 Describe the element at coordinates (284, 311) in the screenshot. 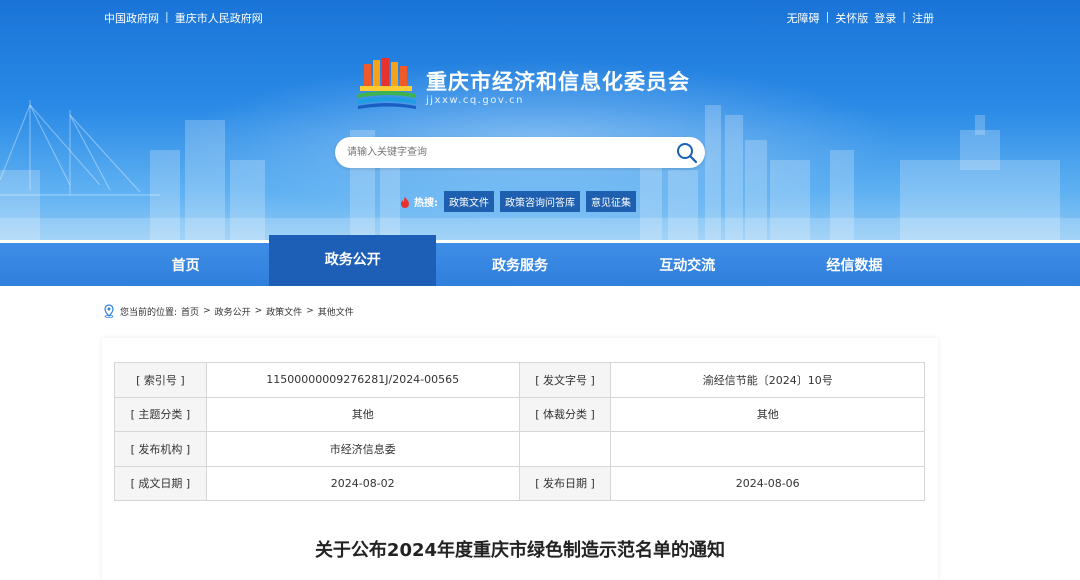

I see `breadcrumb-policy-files: 政策文件` at that location.